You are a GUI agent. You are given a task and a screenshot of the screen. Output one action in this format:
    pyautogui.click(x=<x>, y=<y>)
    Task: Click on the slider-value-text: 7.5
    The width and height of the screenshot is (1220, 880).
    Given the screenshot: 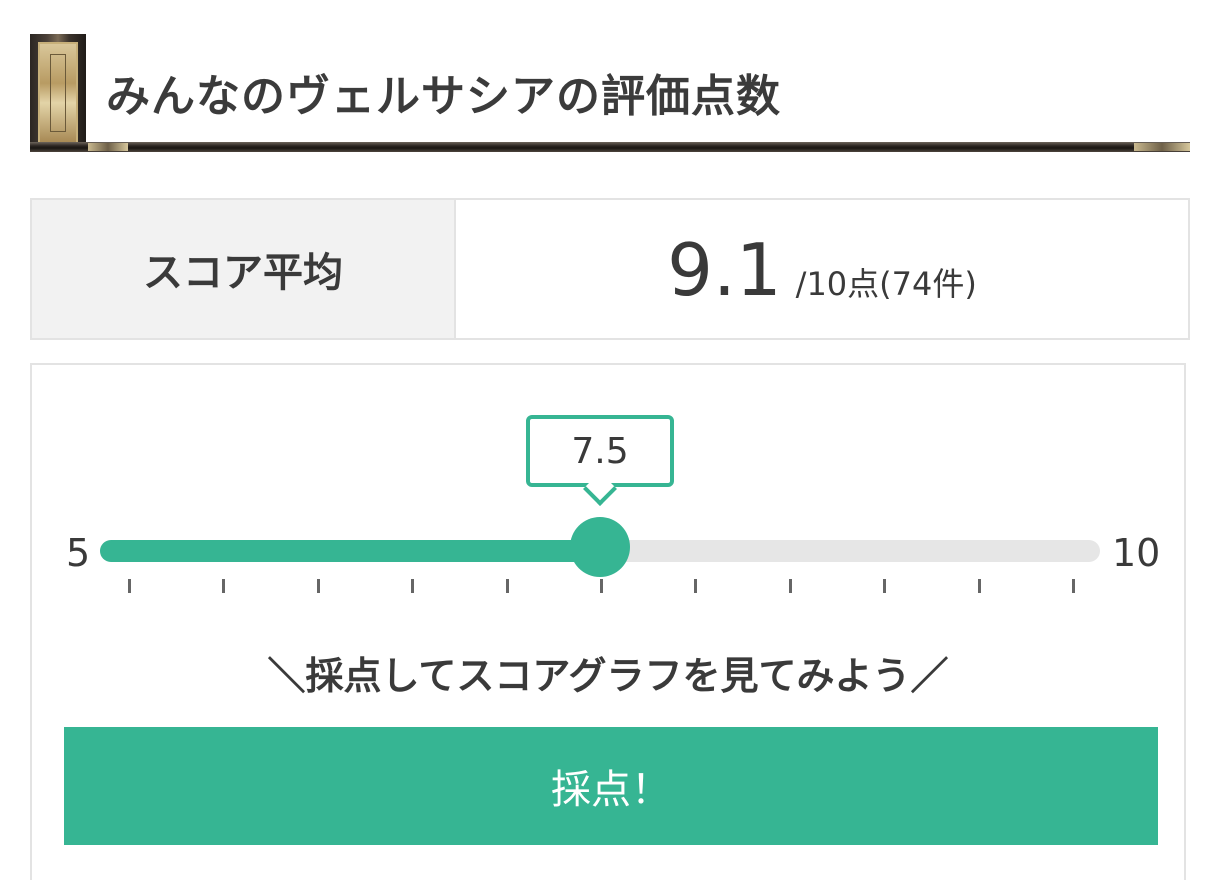 What is the action you would take?
    pyautogui.click(x=600, y=451)
    